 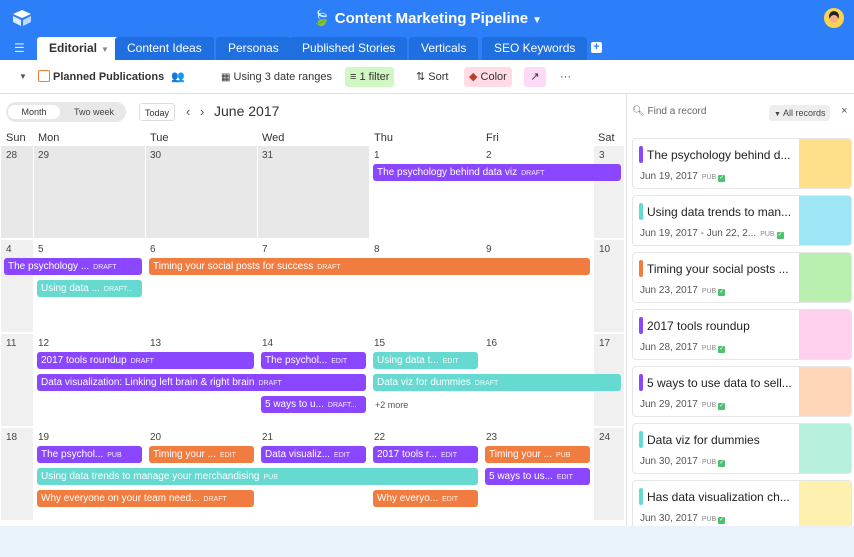 What do you see at coordinates (605, 343) in the screenshot?
I see `day-number: 17` at bounding box center [605, 343].